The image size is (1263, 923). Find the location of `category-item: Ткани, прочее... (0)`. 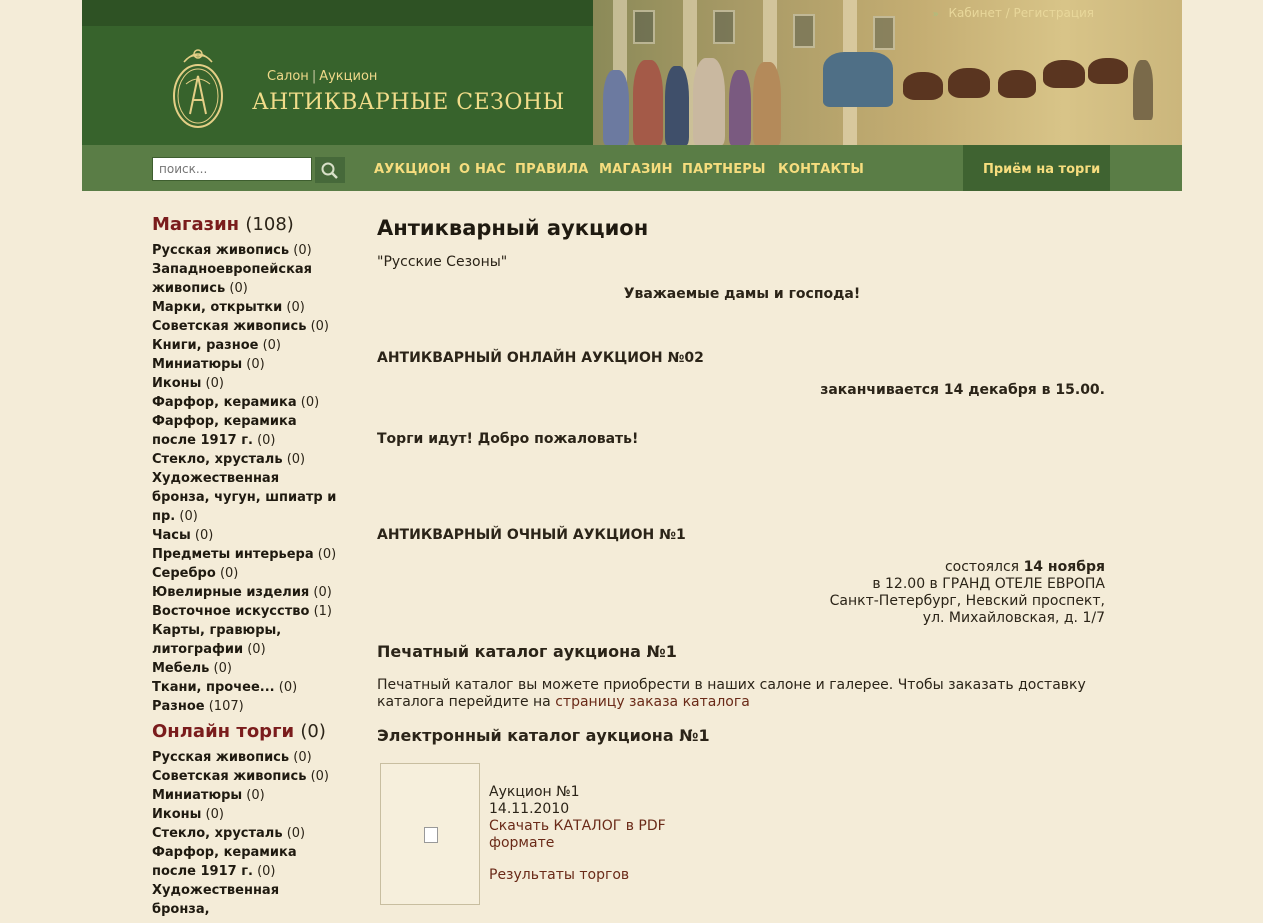

category-item: Ткани, прочее... (0) is located at coordinates (244, 687).